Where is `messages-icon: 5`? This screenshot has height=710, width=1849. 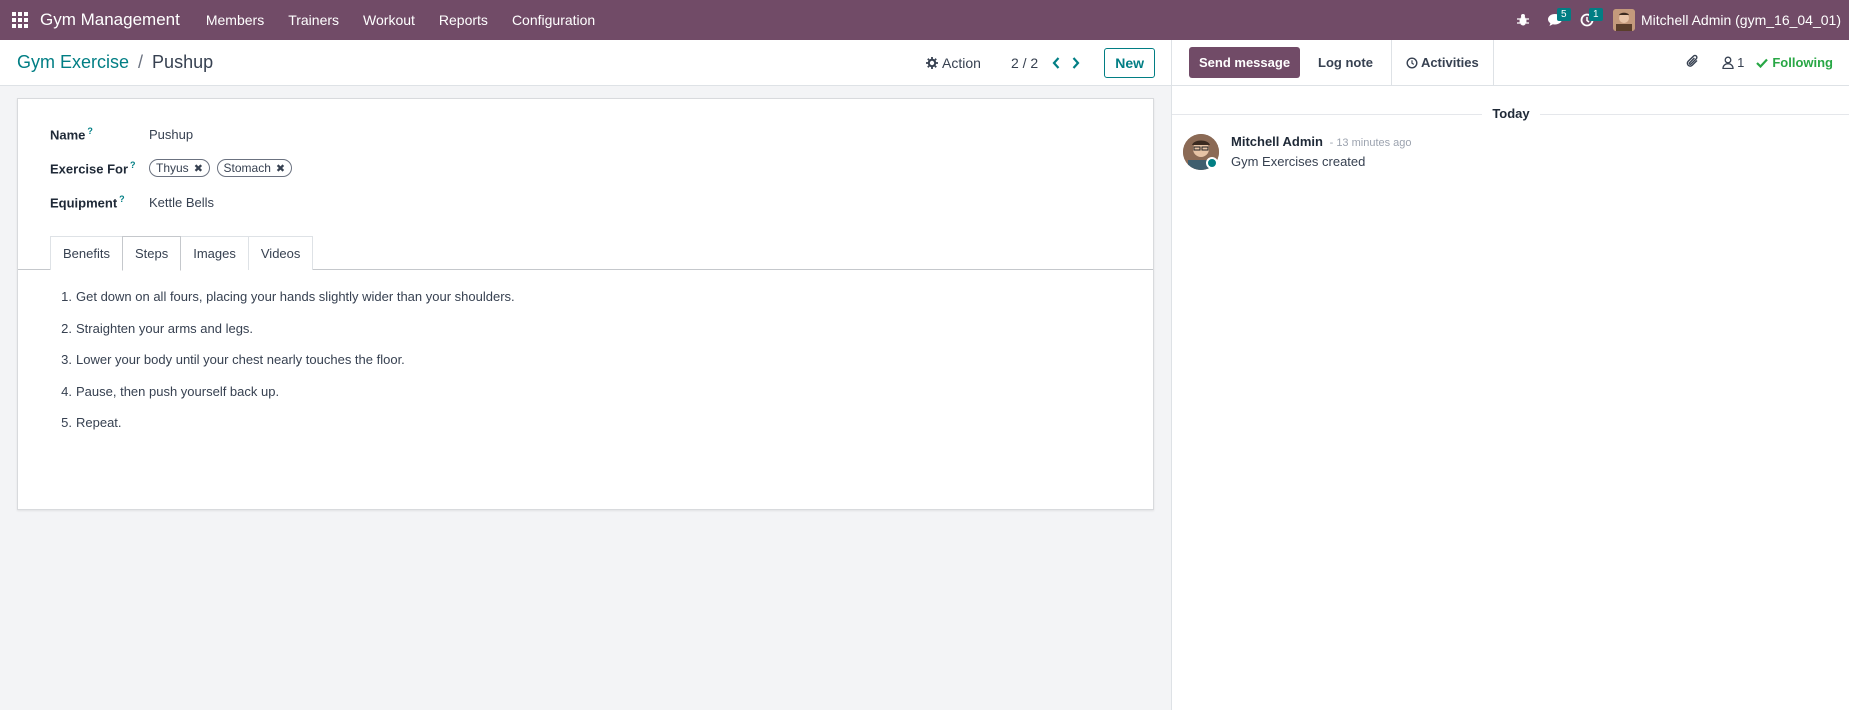 messages-icon: 5 is located at coordinates (1555, 20).